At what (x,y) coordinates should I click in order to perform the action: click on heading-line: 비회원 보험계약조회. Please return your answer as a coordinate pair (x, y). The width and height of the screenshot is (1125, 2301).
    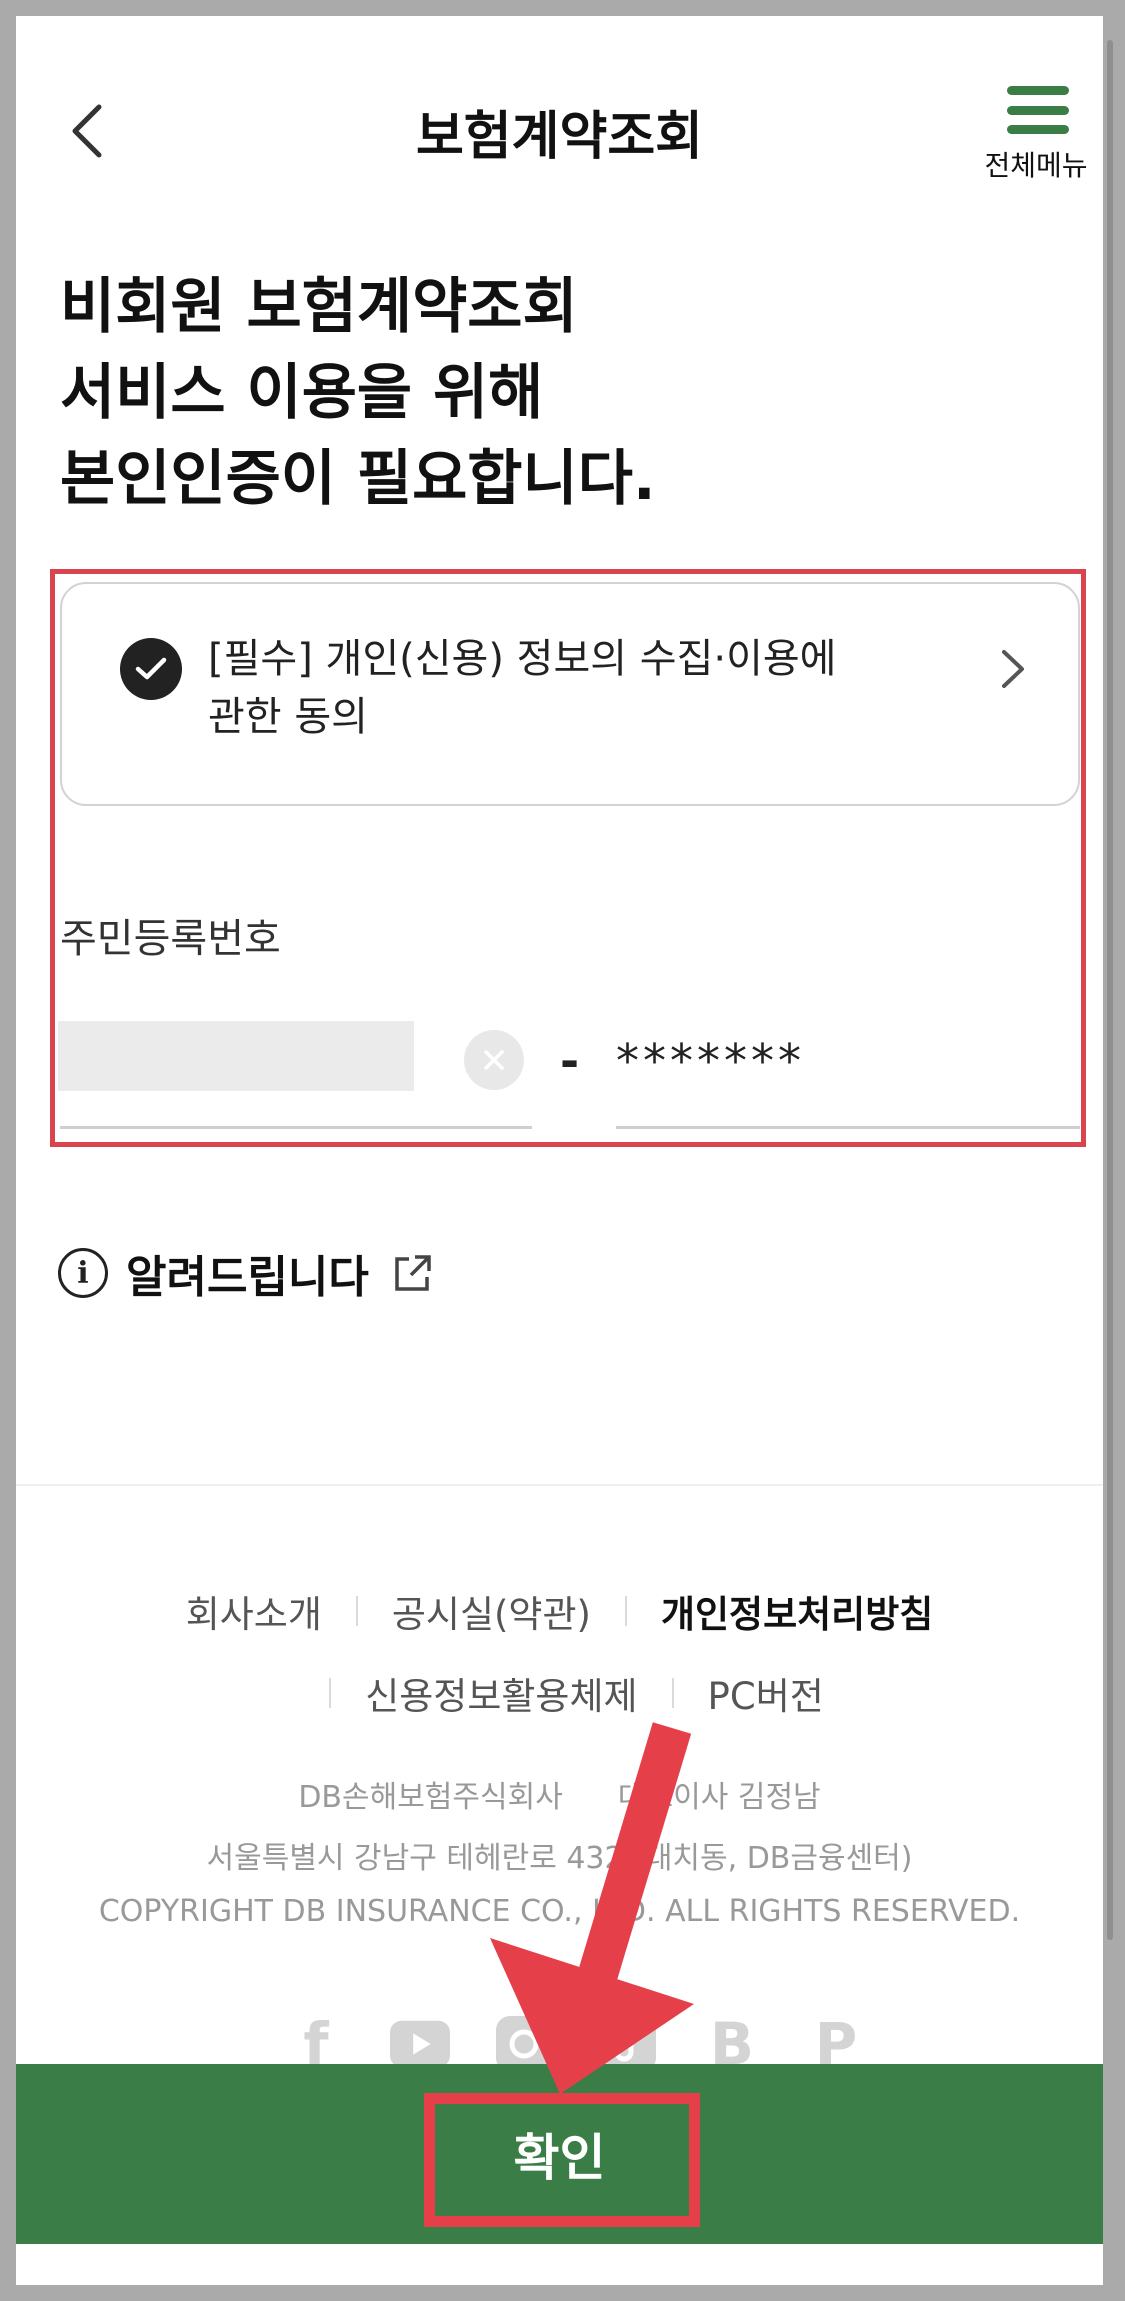
    Looking at the image, I should click on (319, 307).